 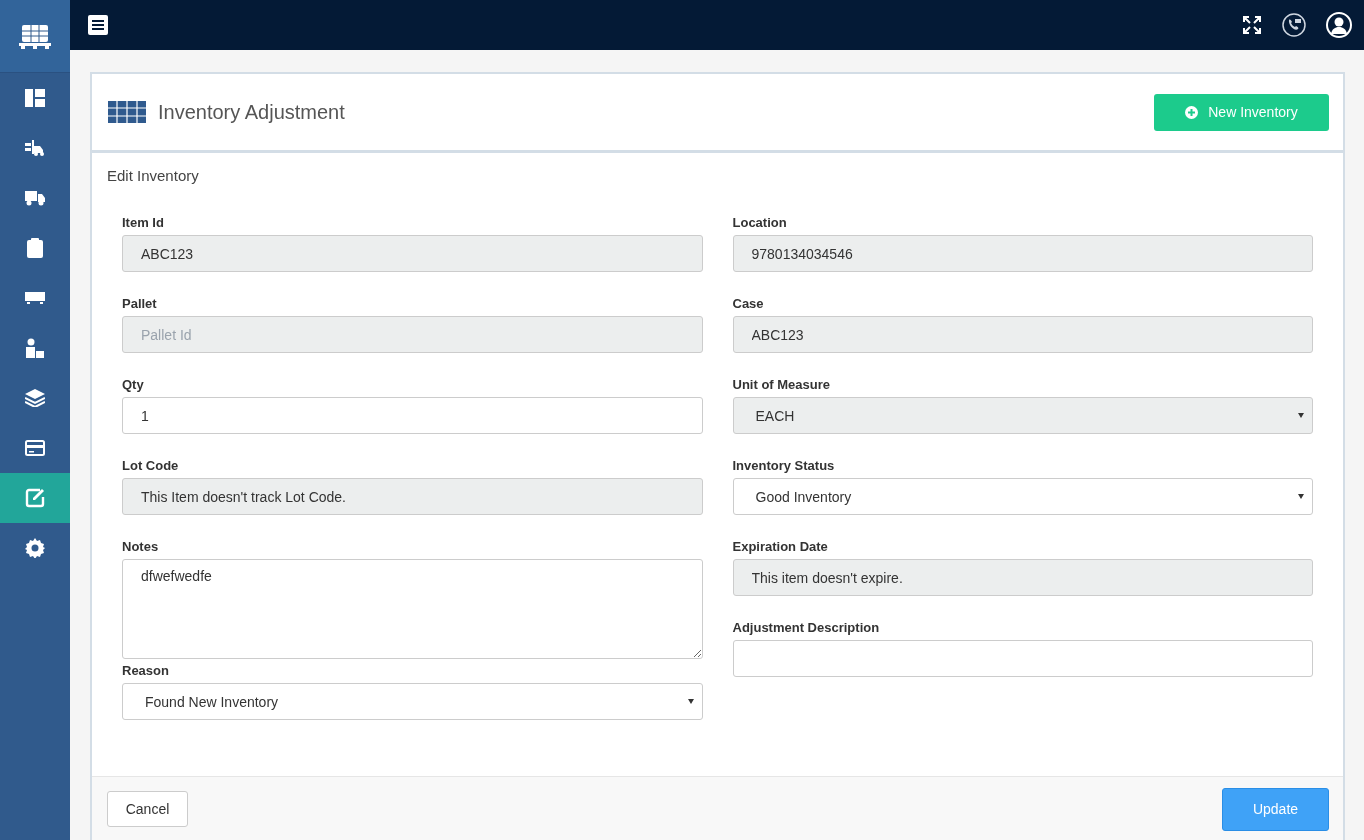 I want to click on field-label: Inventory Status, so click(x=784, y=466).